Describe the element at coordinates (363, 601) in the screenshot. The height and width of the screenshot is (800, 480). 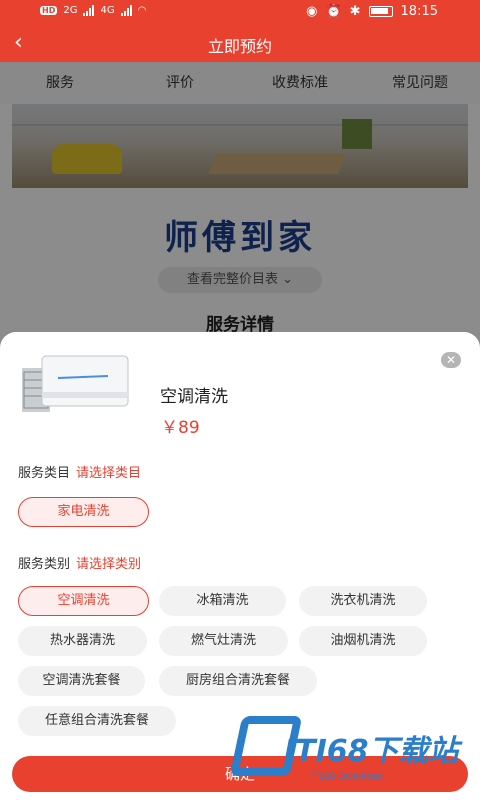
I see `type-chip-washer-cleaning: 洗衣机清洗` at that location.